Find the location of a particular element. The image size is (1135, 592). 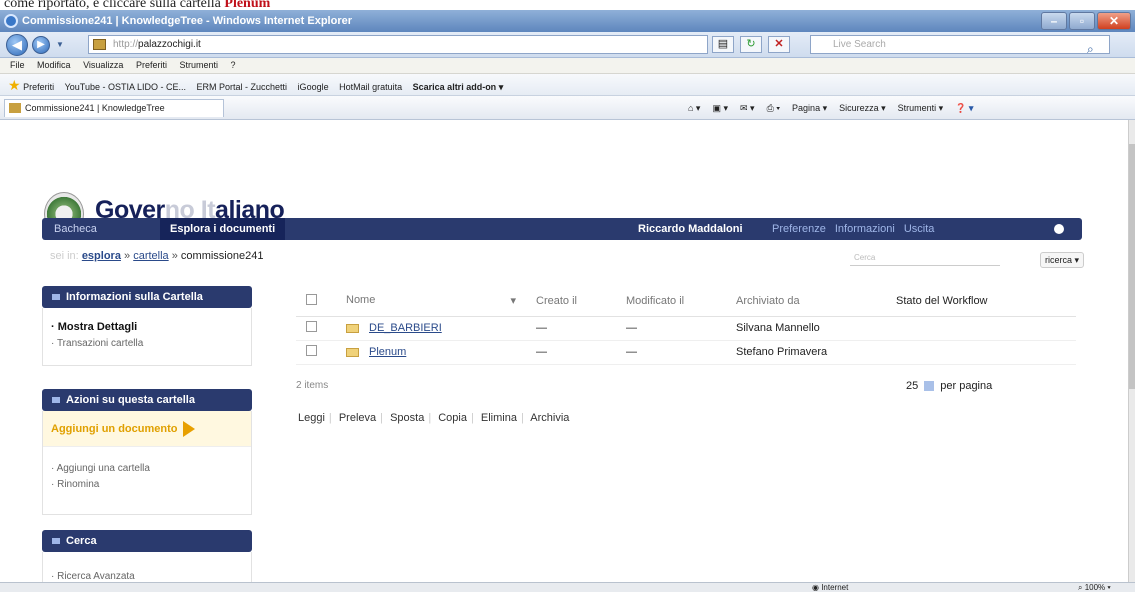

menu-help: ? is located at coordinates (233, 65).